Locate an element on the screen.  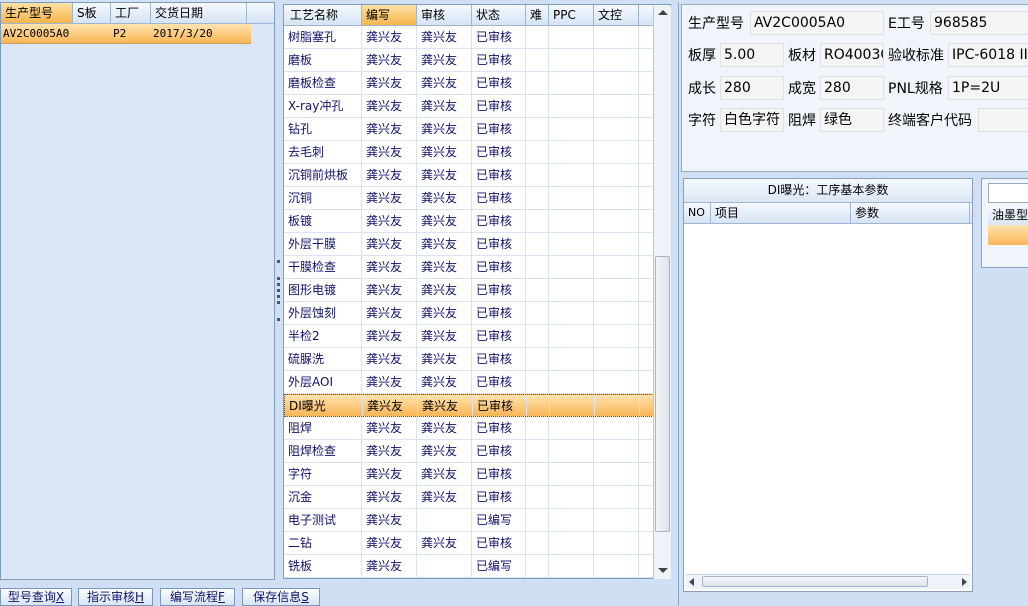
process-row: X-ray冲孔 龚兴友 龚兴友 已审核 is located at coordinates (477, 106).